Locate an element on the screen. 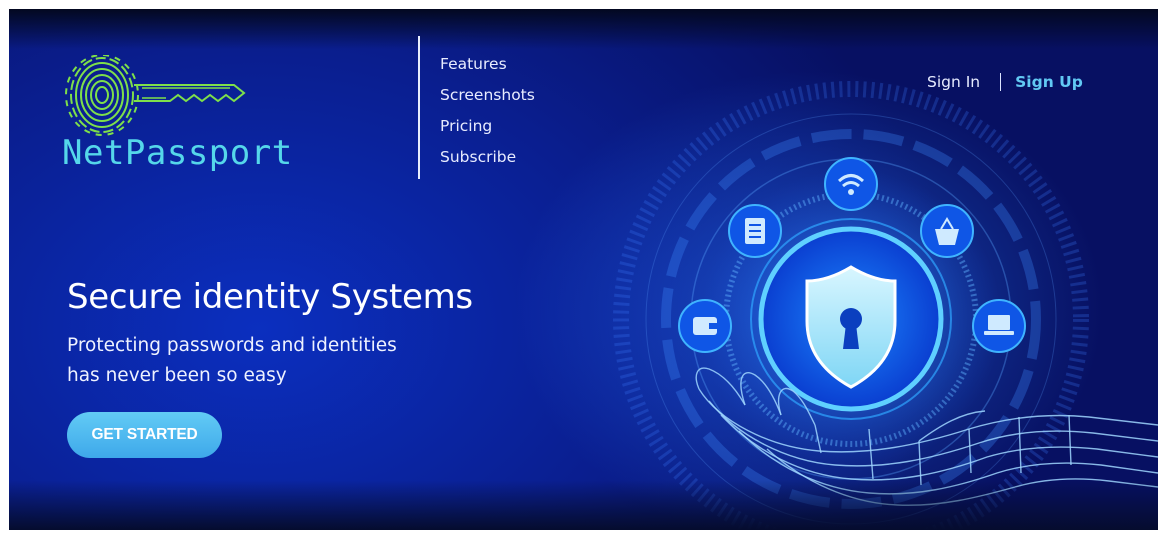 This screenshot has width=1163, height=536. main-nav: Features Screenshots Pricing Subscribe is located at coordinates (487, 111).